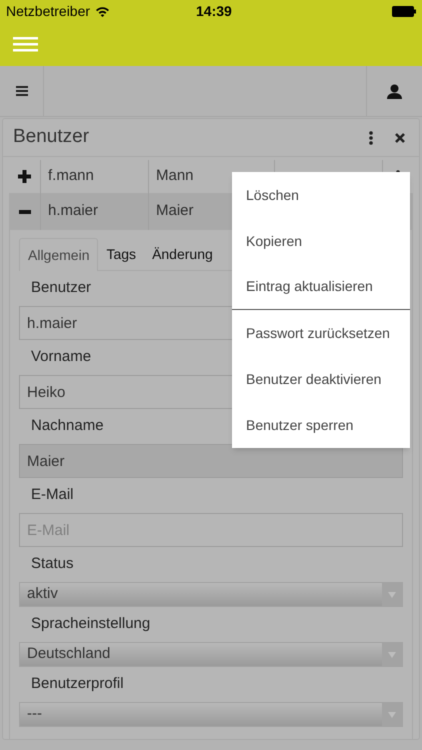  What do you see at coordinates (24, 176) in the screenshot?
I see `expand-icon` at bounding box center [24, 176].